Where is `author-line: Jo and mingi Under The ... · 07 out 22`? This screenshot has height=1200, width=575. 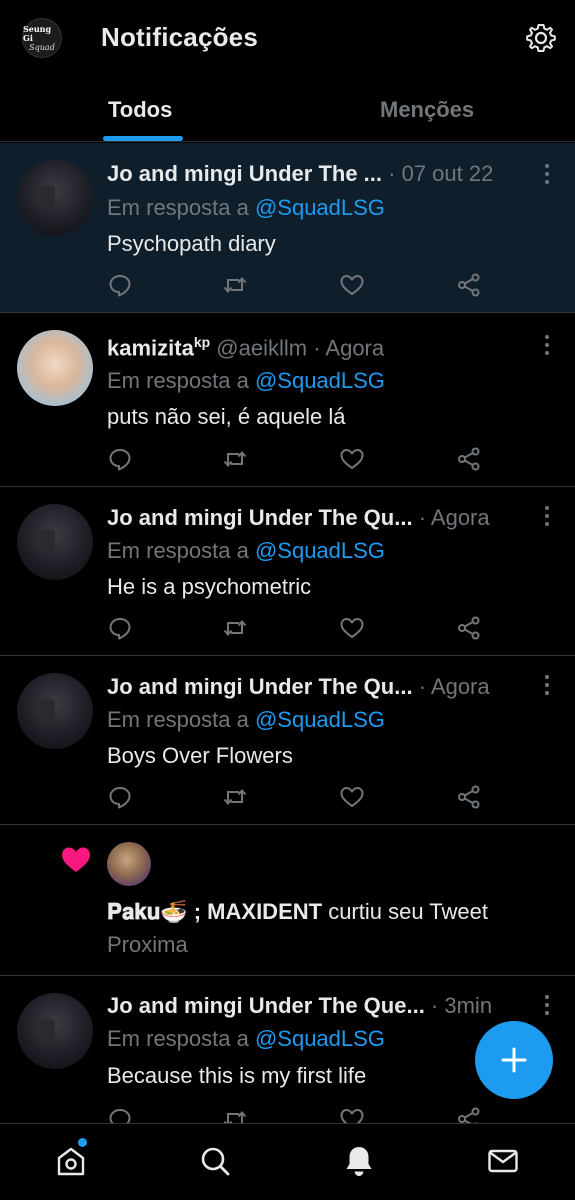 author-line: Jo and mingi Under The ... · 07 out 22 is located at coordinates (300, 174).